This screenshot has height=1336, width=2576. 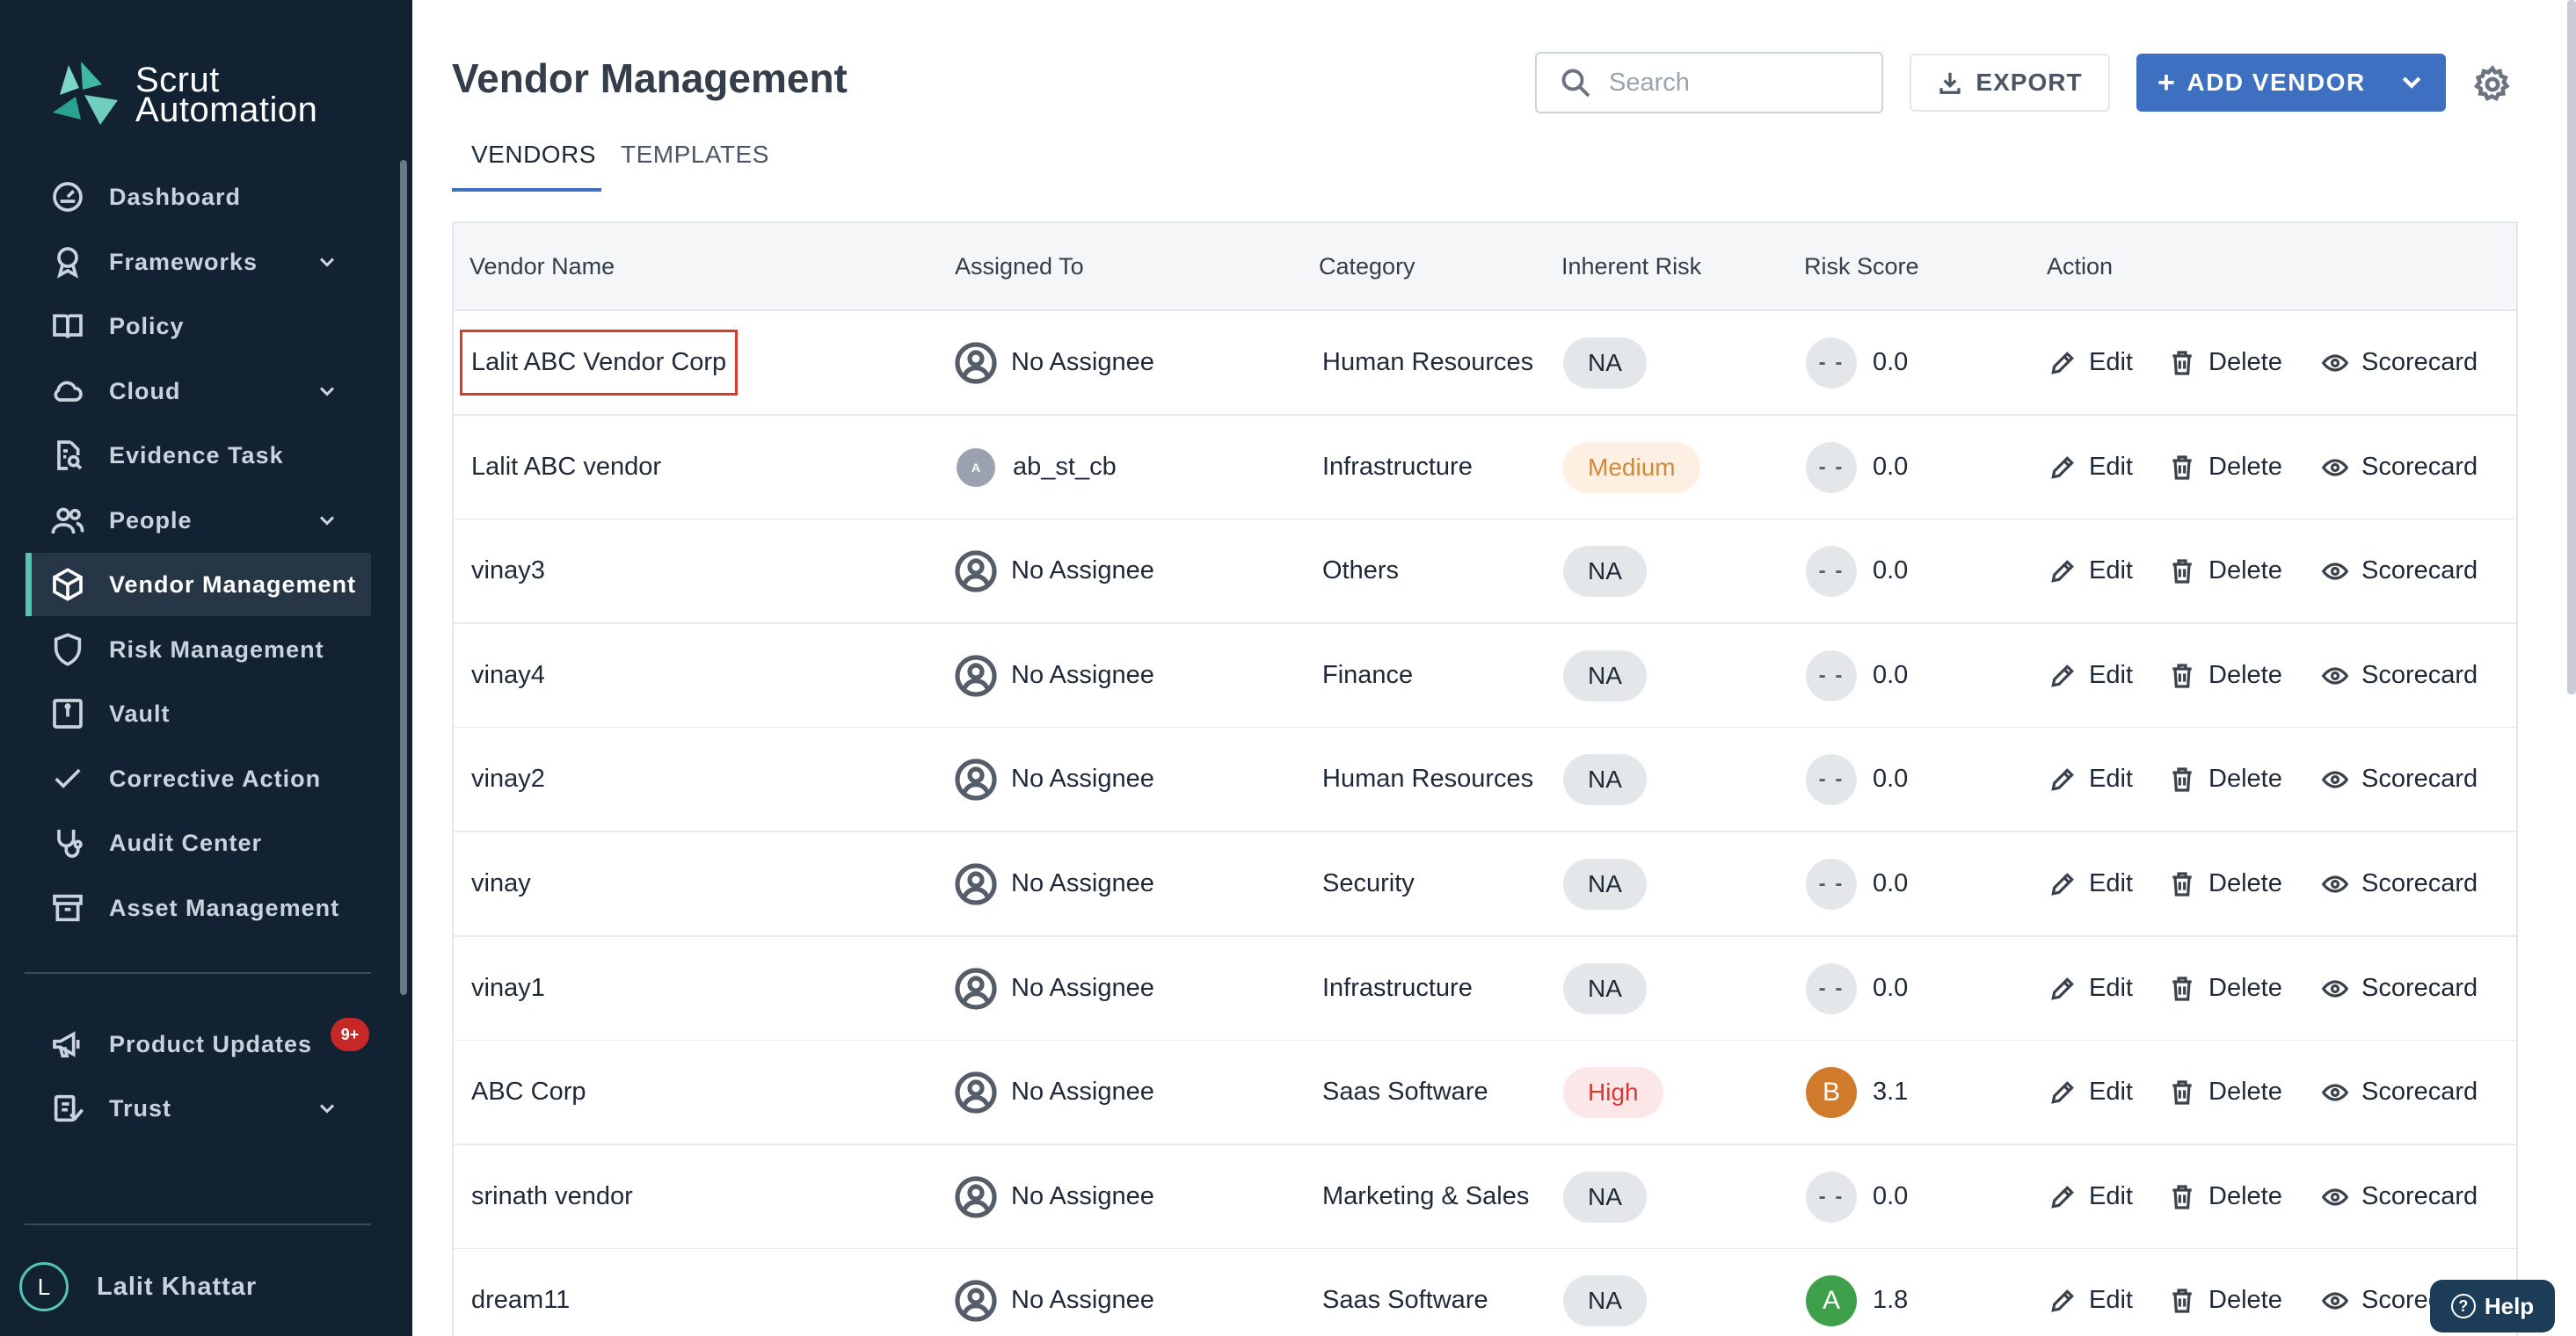 I want to click on search-input: Search, so click(x=1709, y=82).